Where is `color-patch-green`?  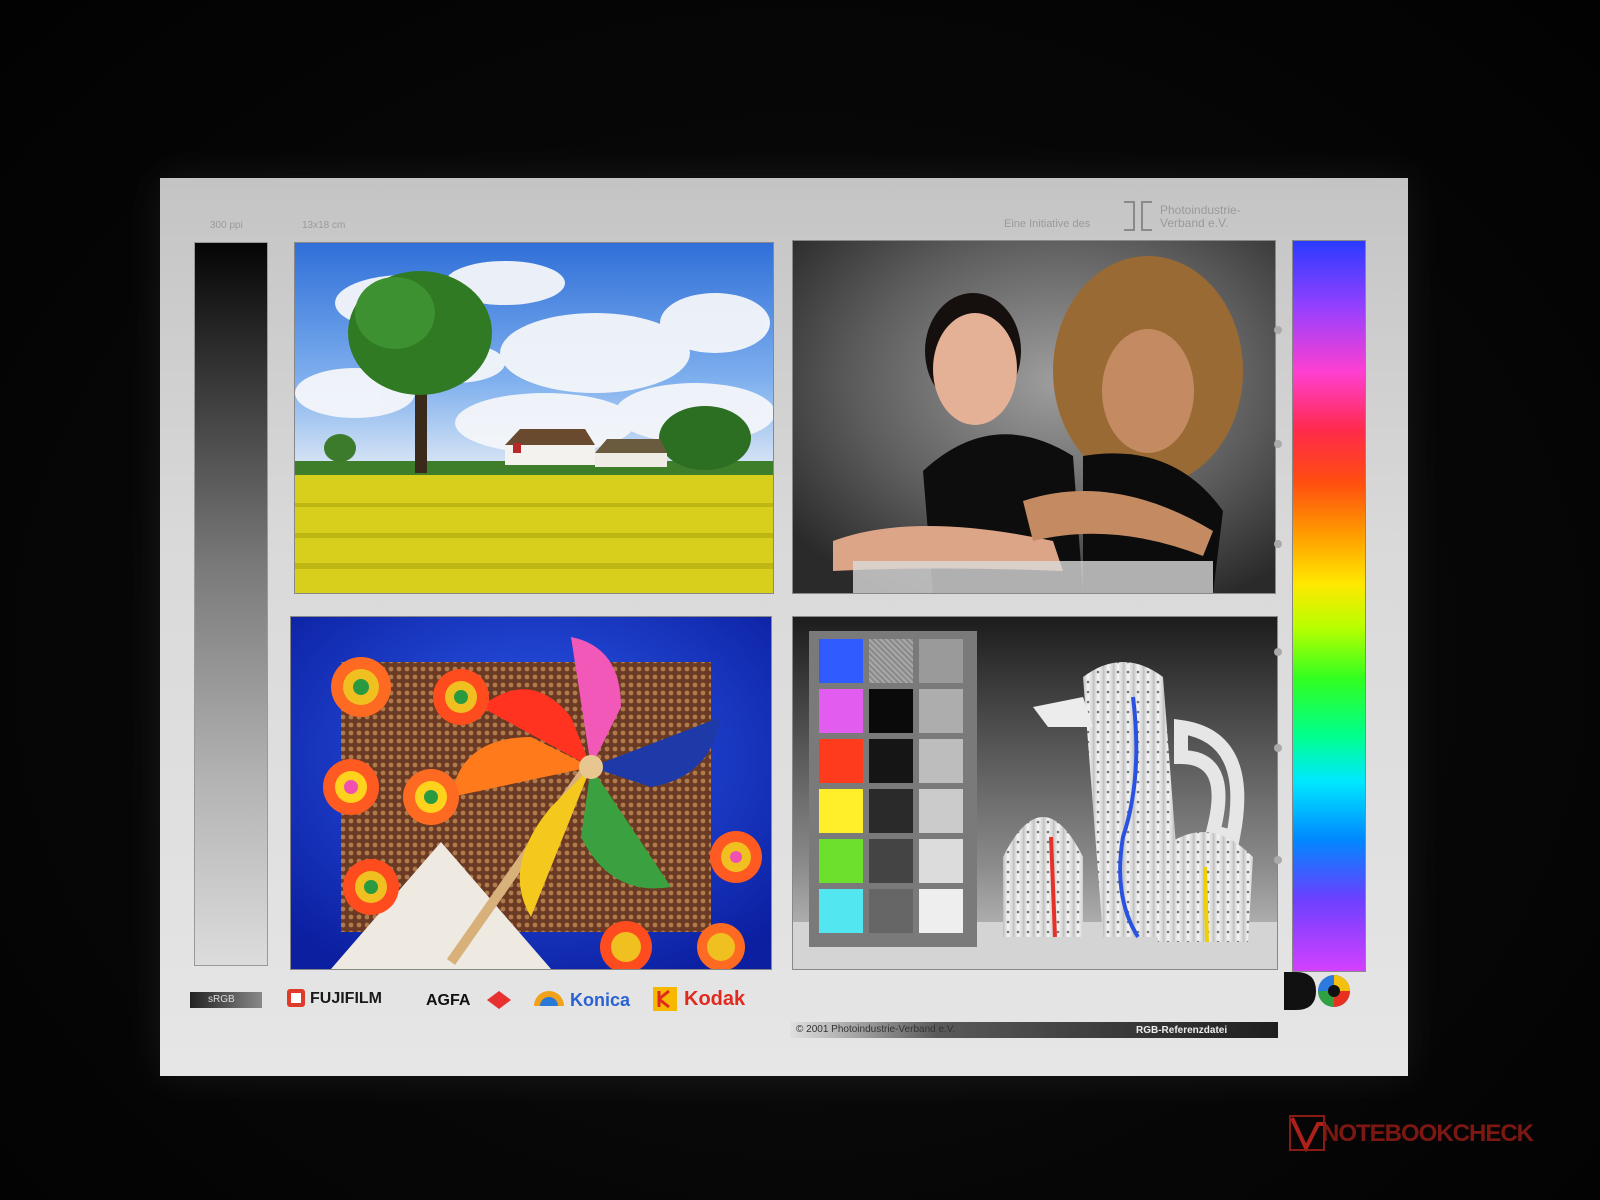
color-patch-green is located at coordinates (841, 861).